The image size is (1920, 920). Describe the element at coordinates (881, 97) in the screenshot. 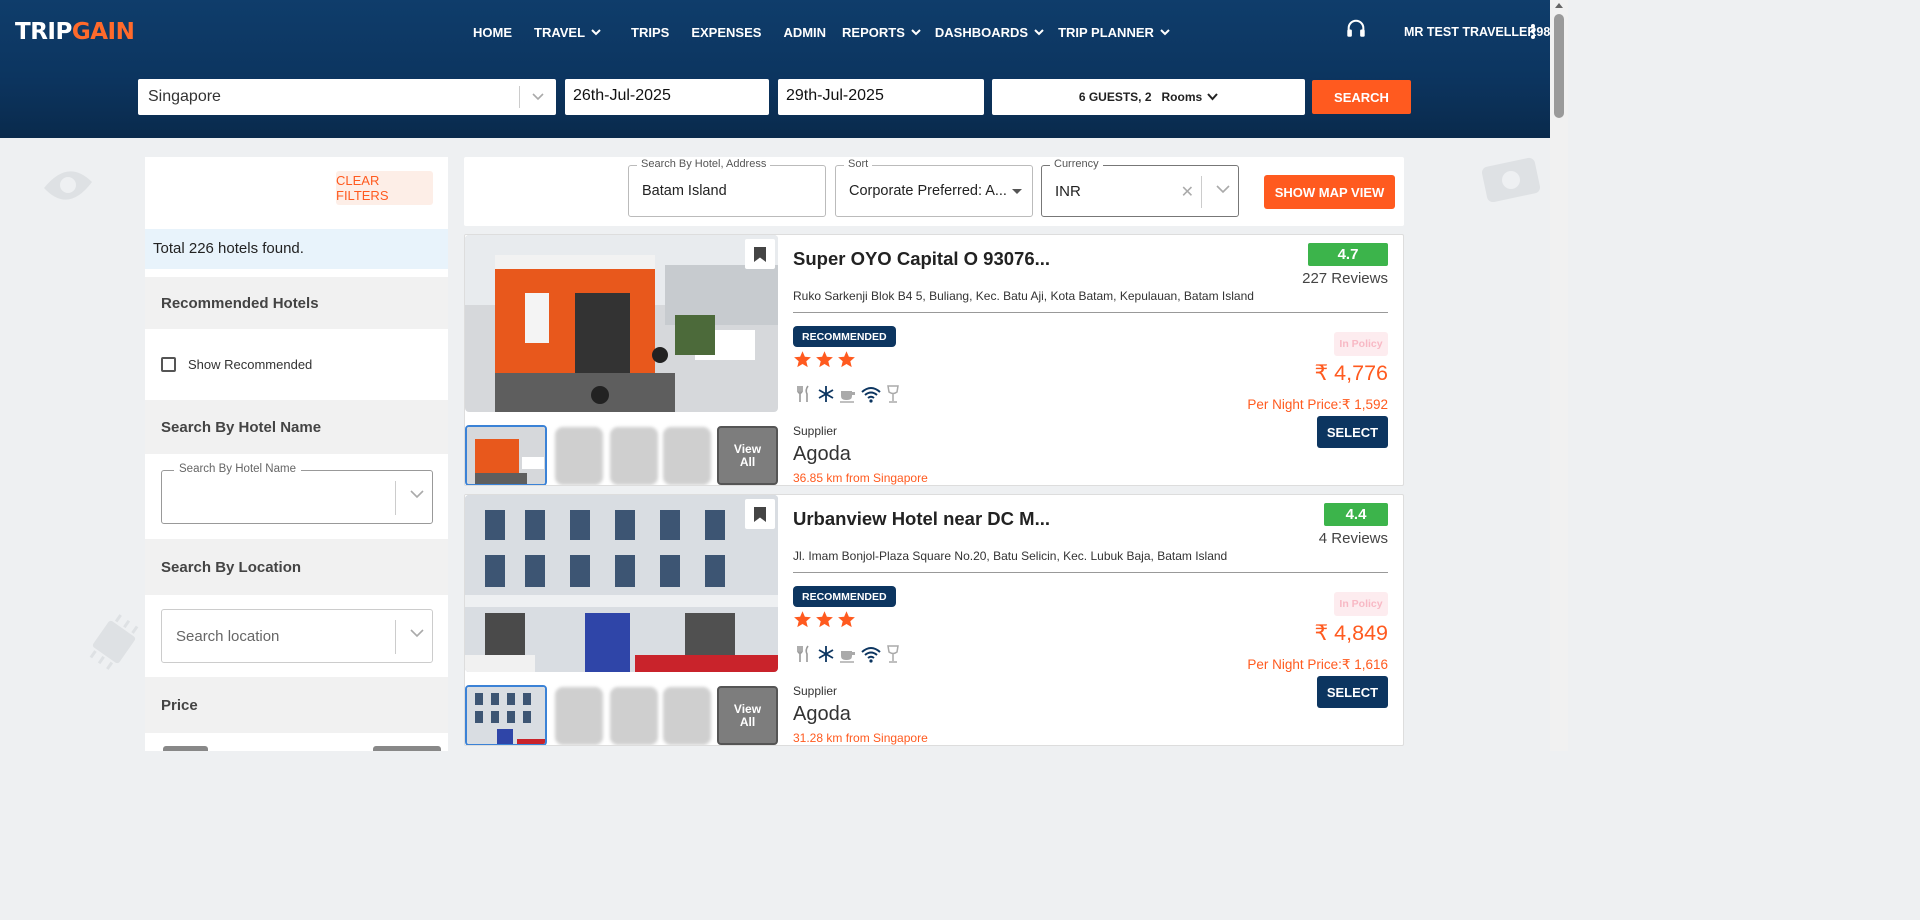

I see `check-out-date-input: 29th-Jul-2025` at that location.